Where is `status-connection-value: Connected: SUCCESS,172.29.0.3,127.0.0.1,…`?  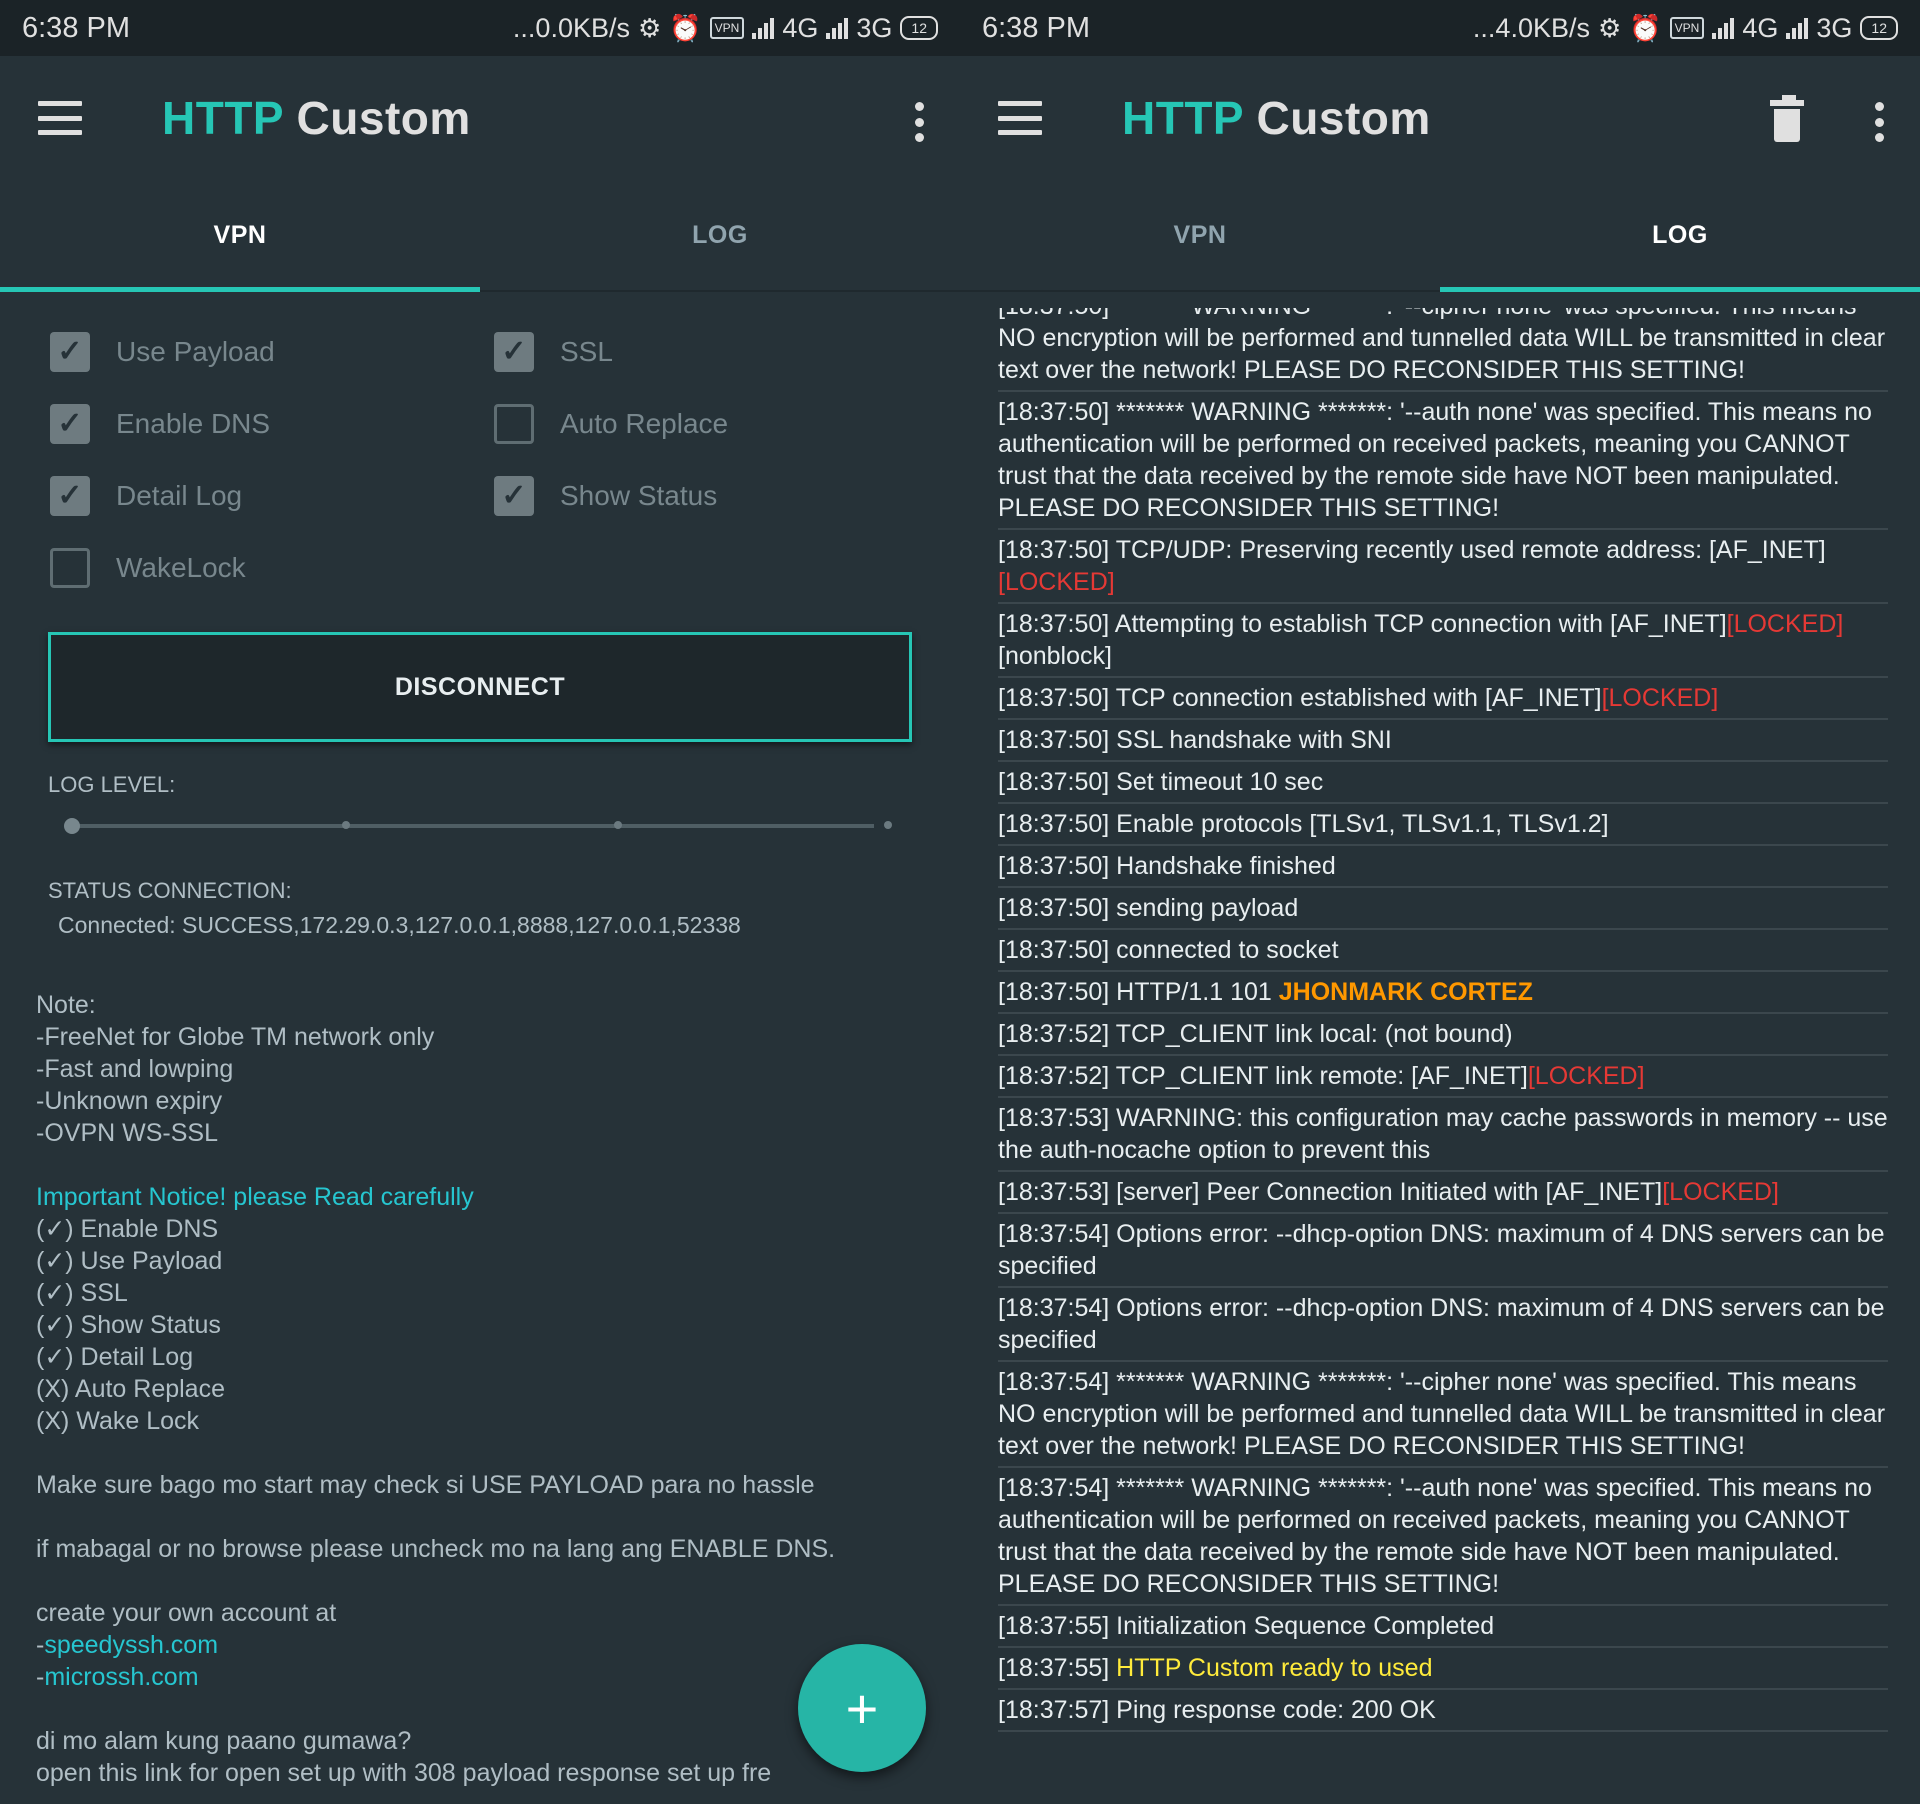
status-connection-value: Connected: SUCCESS,172.29.0.3,127.0.0.1,… is located at coordinates (399, 925).